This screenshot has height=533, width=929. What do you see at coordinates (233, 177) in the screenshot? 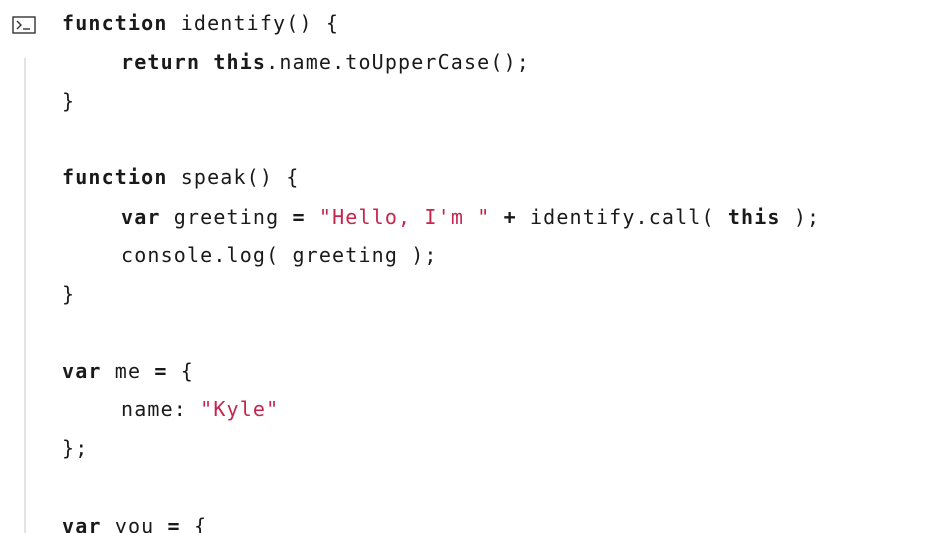
I see `code-text: speak() {` at bounding box center [233, 177].